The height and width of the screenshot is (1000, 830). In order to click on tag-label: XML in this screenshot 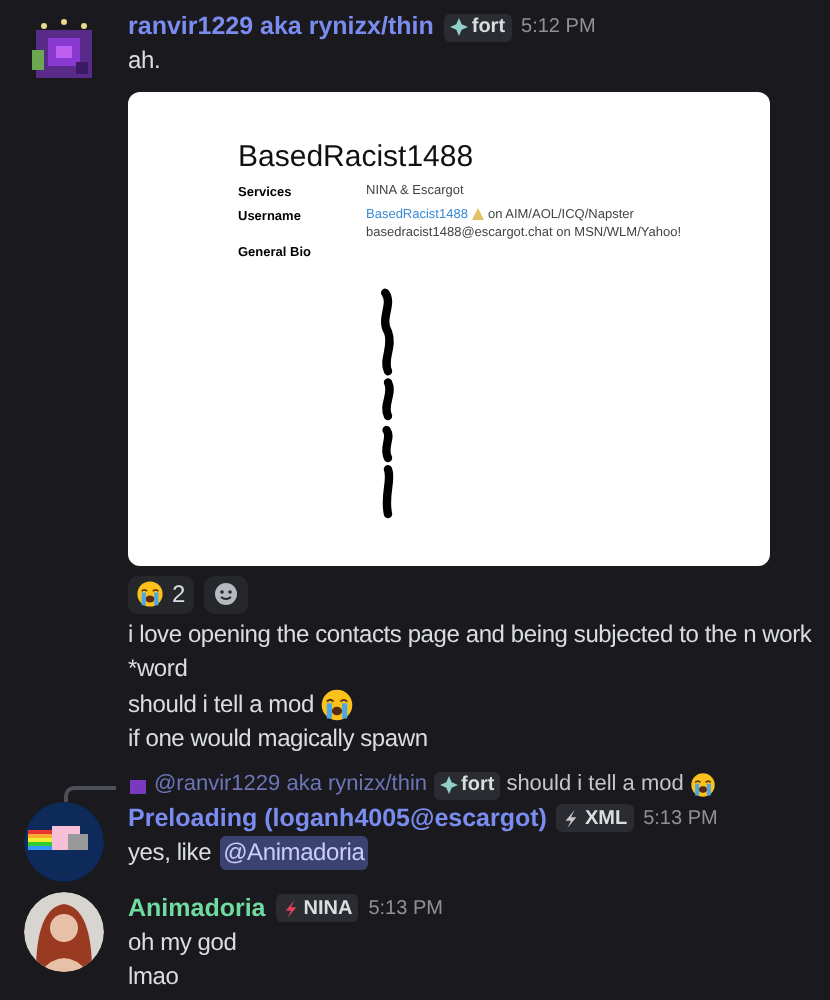, I will do `click(606, 819)`.